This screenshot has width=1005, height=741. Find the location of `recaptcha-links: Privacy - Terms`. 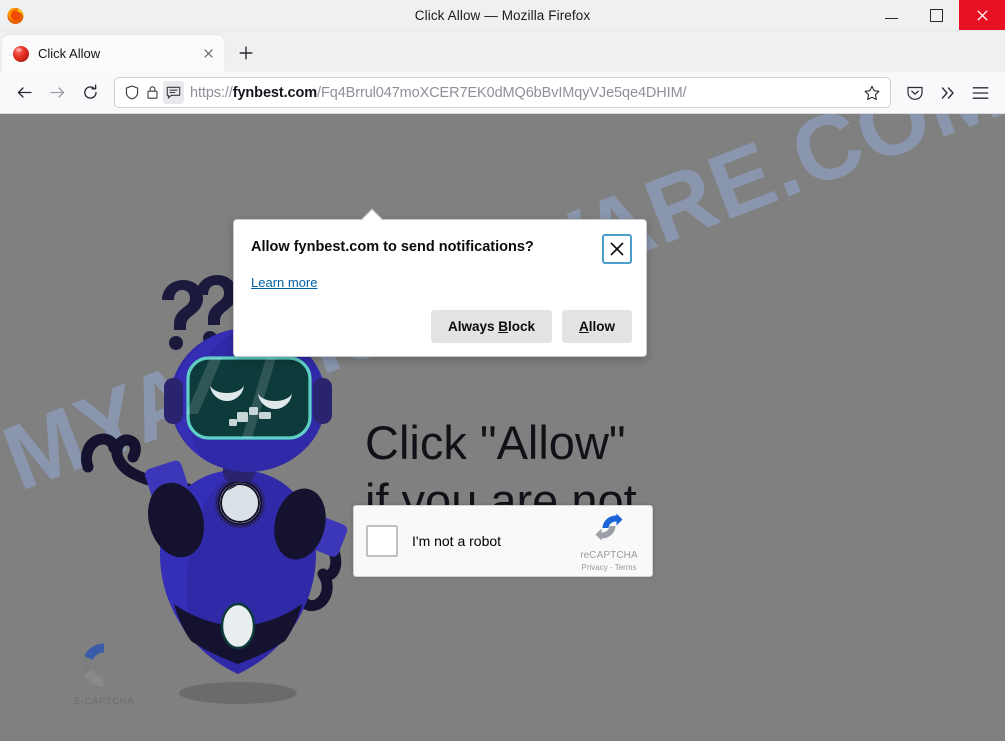

recaptcha-links: Privacy - Terms is located at coordinates (609, 567).